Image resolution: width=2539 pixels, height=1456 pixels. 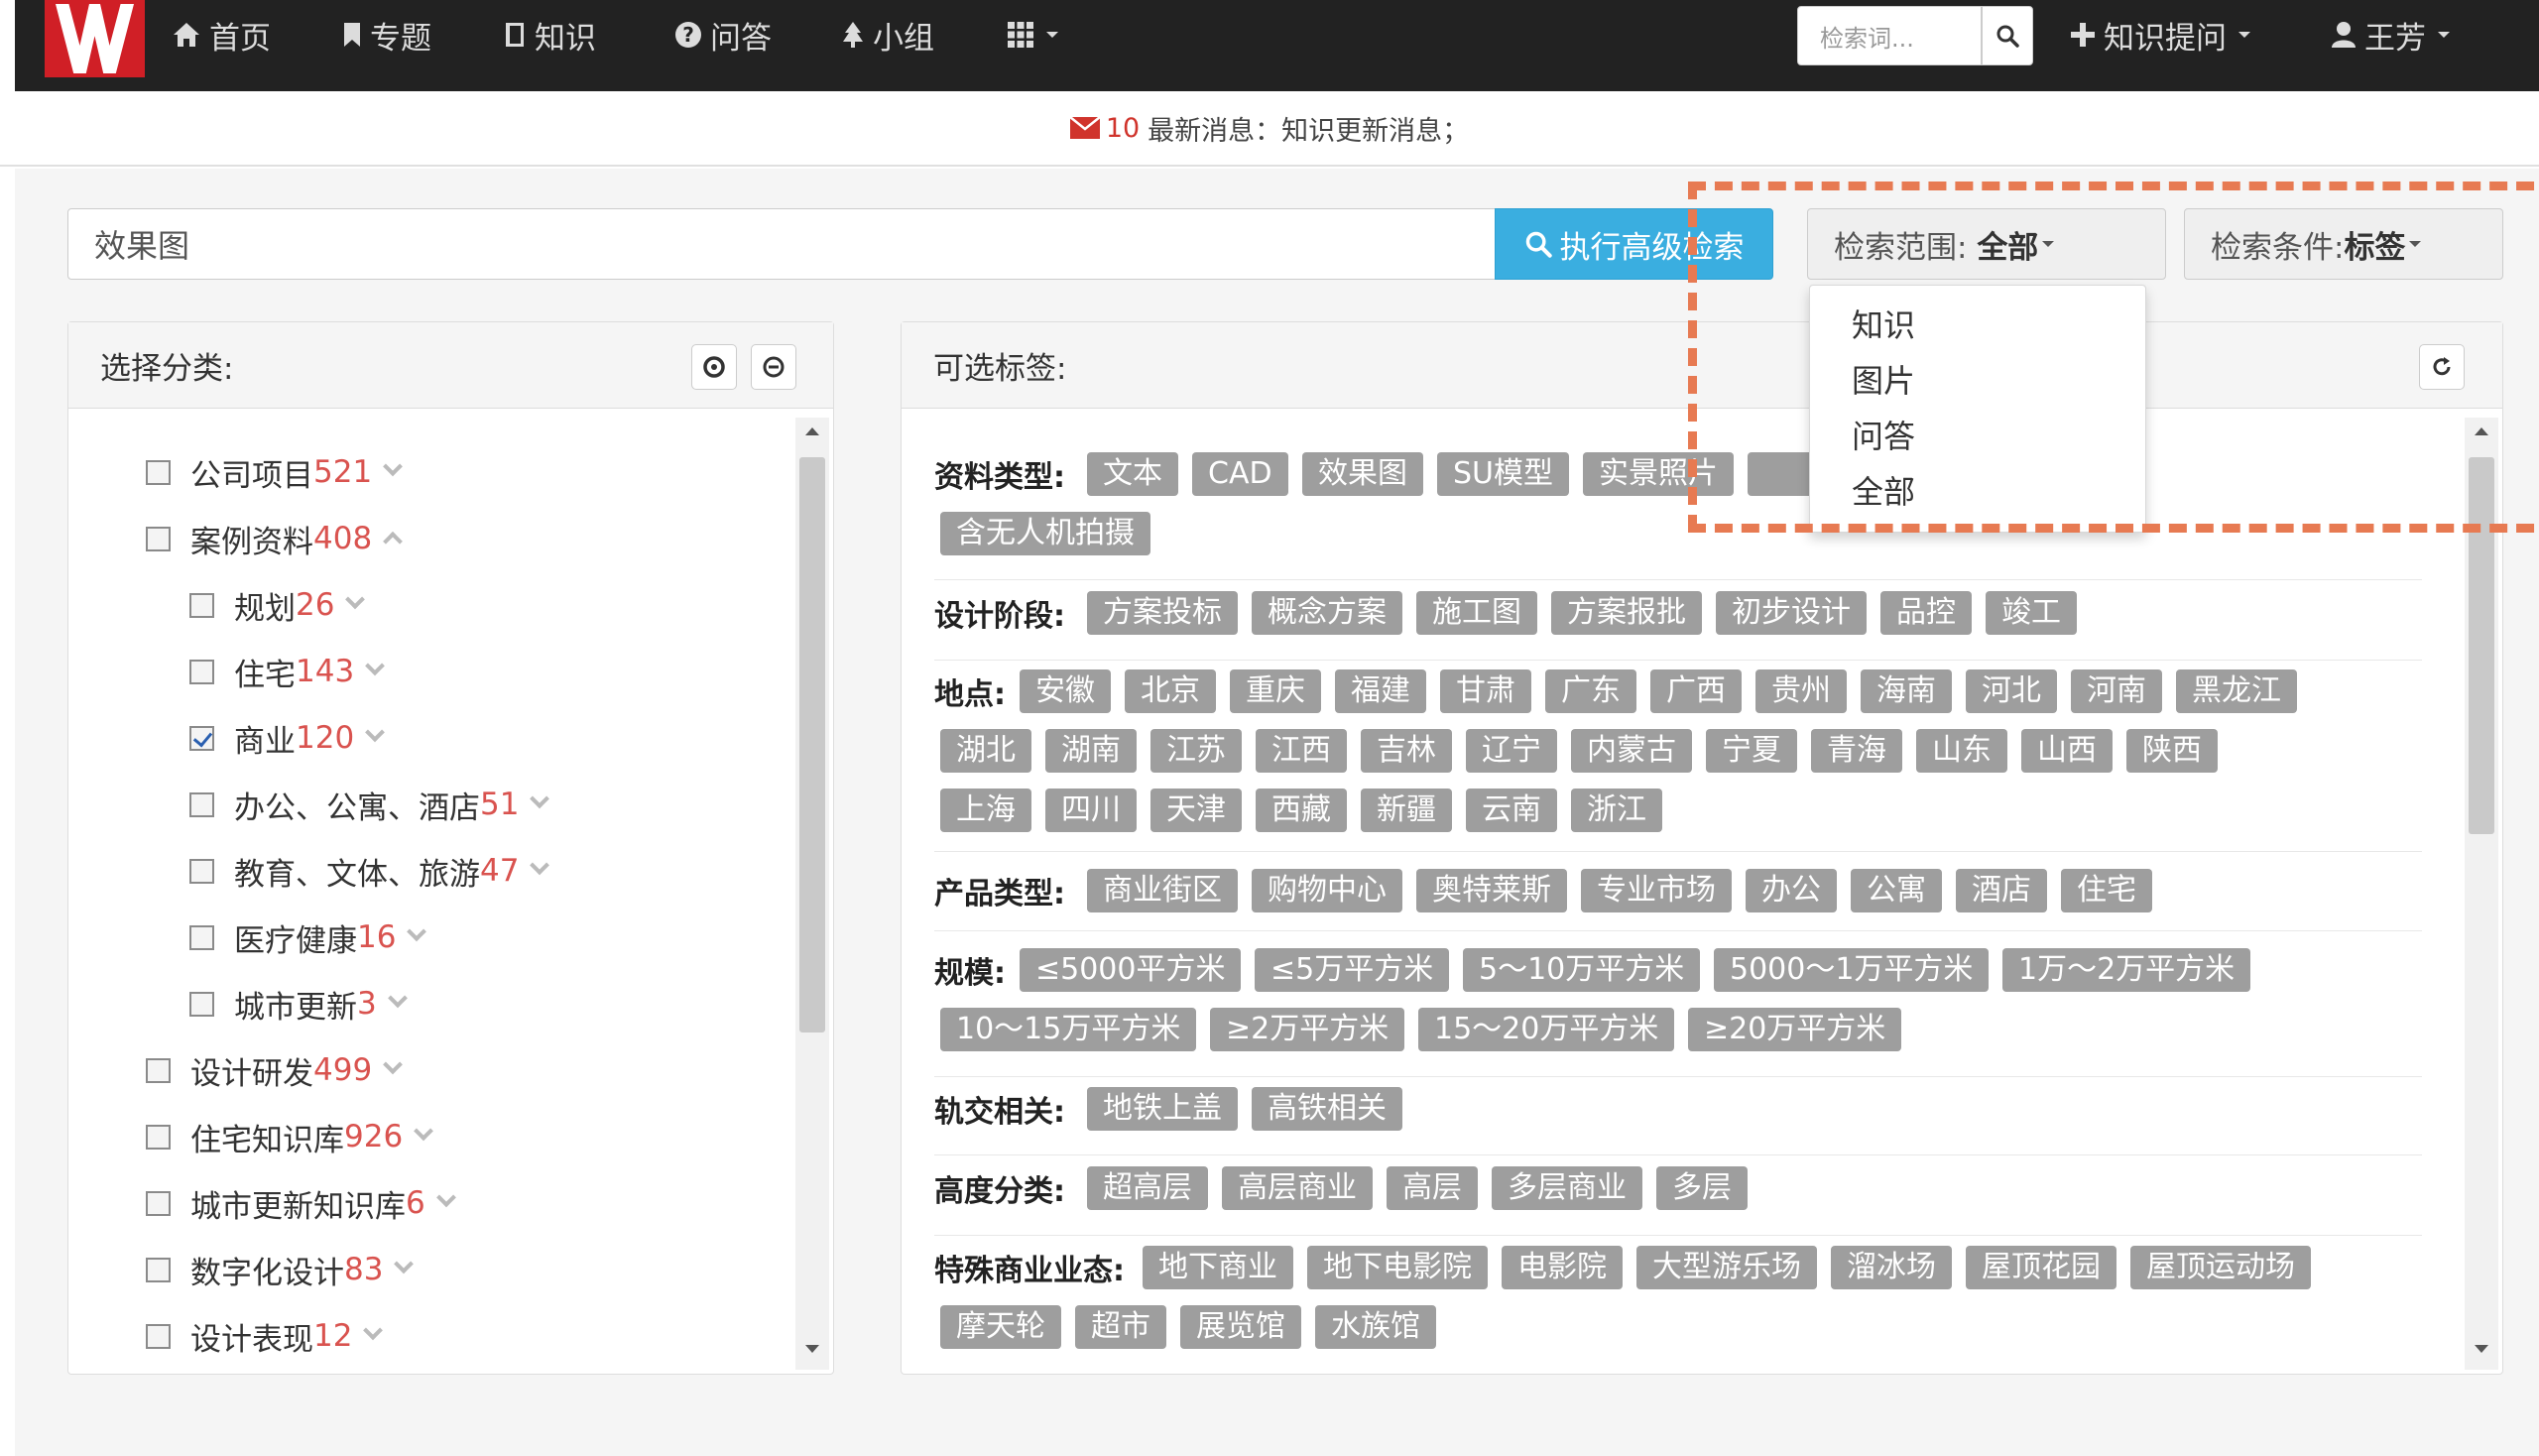 I want to click on notice-text: 最新消息：知识更新消息；, so click(x=1308, y=128).